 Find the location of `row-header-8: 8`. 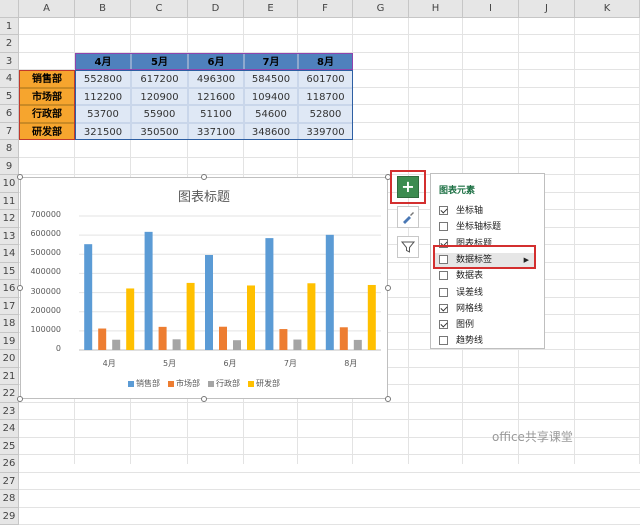

row-header-8: 8 is located at coordinates (9, 149).